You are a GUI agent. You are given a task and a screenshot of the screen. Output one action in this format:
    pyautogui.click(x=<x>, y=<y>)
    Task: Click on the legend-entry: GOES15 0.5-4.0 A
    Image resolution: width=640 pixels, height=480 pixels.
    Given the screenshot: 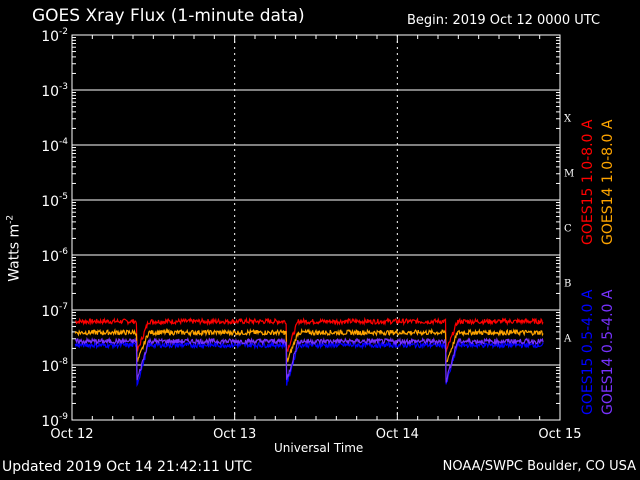 What is the action you would take?
    pyautogui.click(x=588, y=352)
    